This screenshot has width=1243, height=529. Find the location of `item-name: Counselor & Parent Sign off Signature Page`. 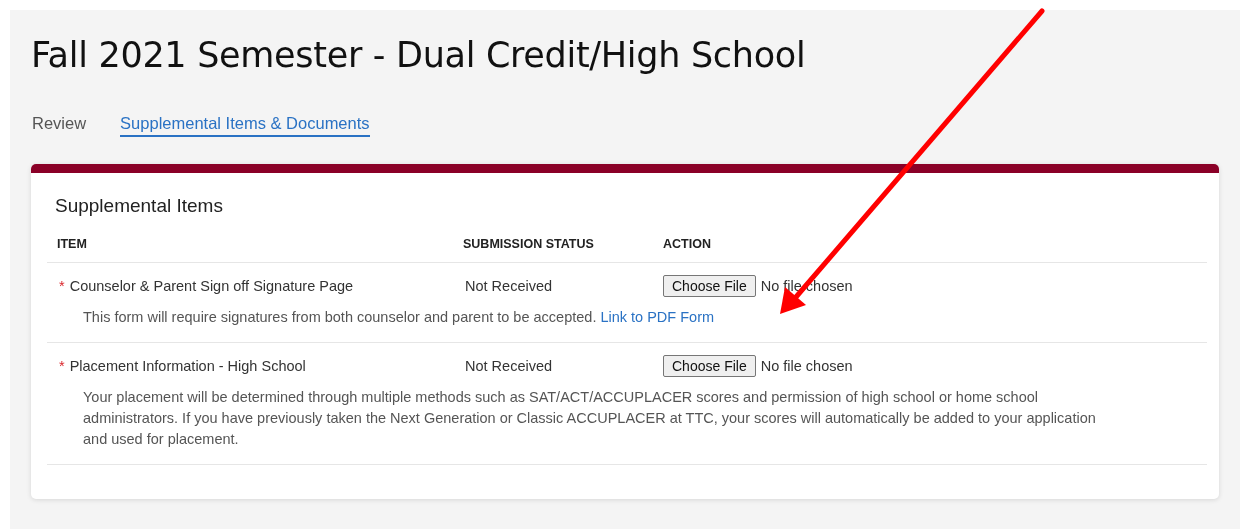

item-name: Counselor & Parent Sign off Signature Page is located at coordinates (211, 286).